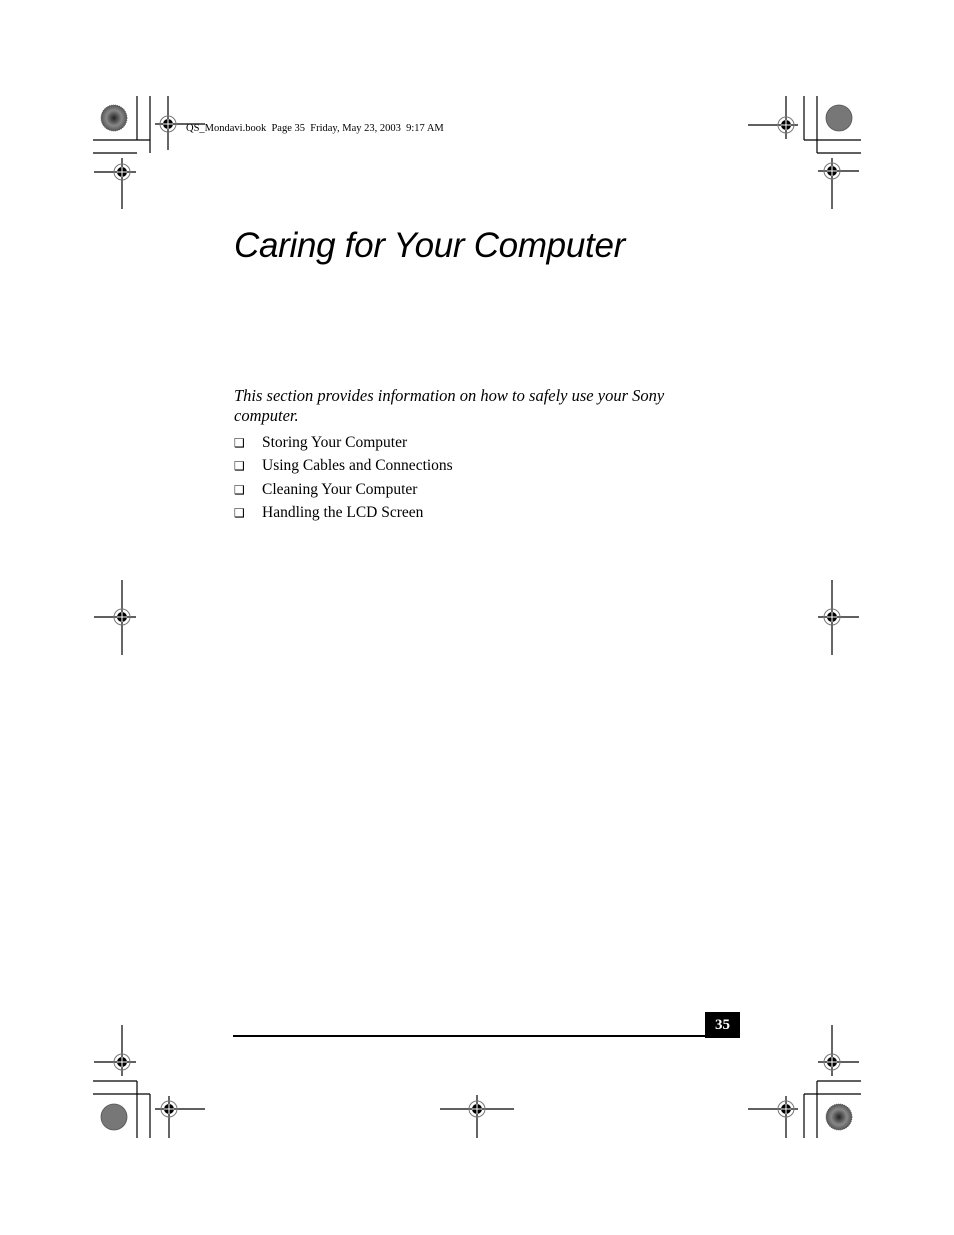 The height and width of the screenshot is (1235, 954). I want to click on list-item: ❑ Storing Your Computer, so click(343, 443).